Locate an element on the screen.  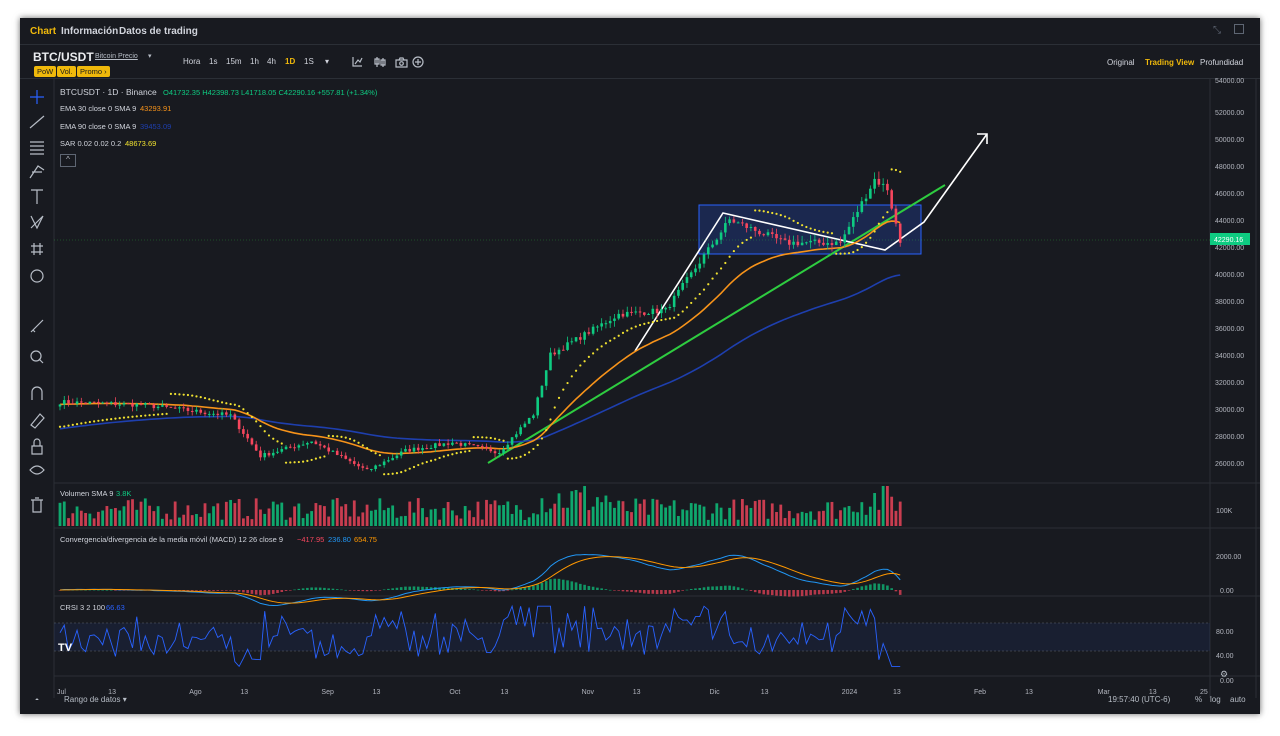
volume-group is located at coordinates (480, 506).